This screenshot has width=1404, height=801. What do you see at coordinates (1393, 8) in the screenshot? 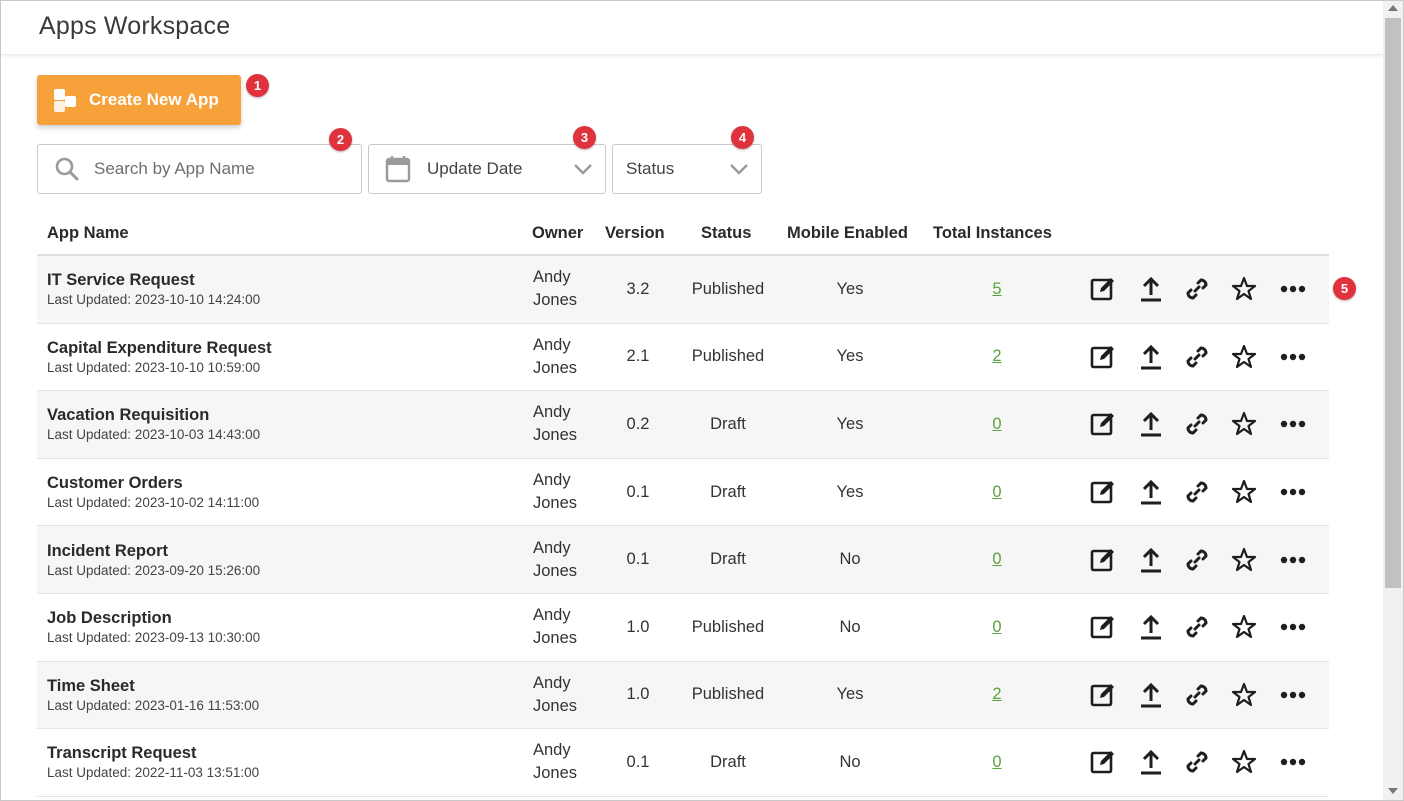
I see `scroll-up-arrow` at bounding box center [1393, 8].